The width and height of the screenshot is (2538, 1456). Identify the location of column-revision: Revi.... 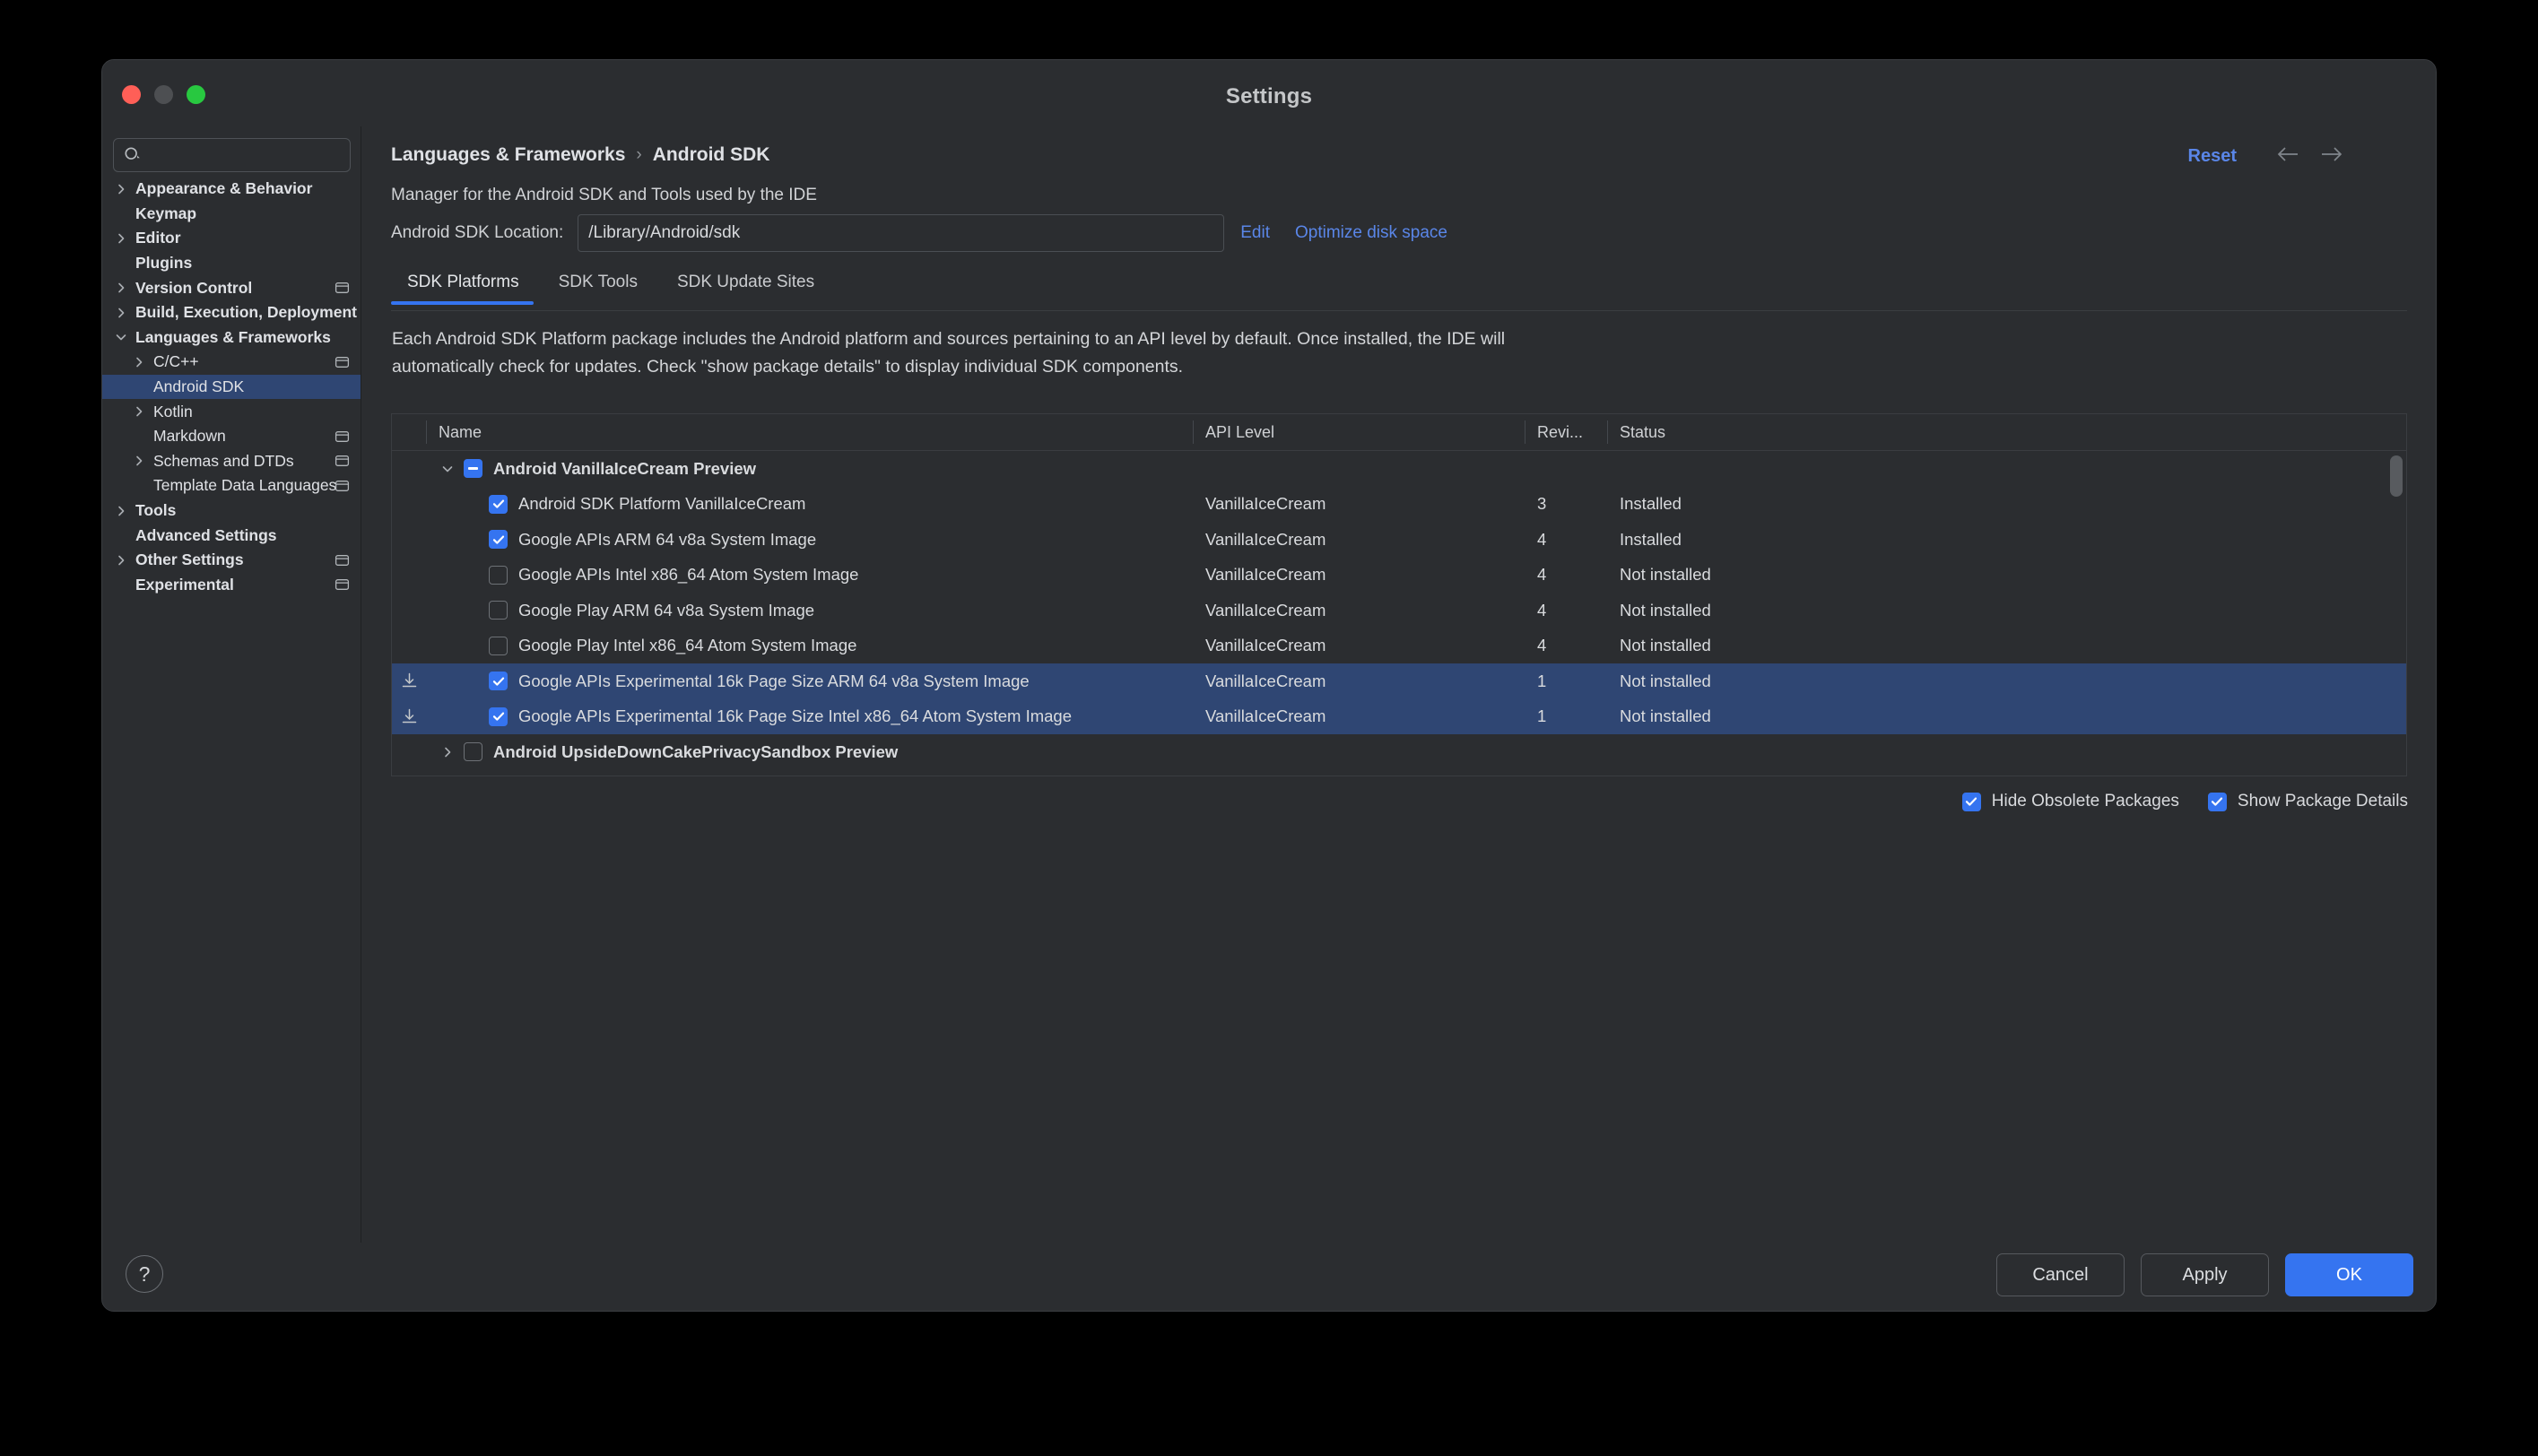
(1566, 432).